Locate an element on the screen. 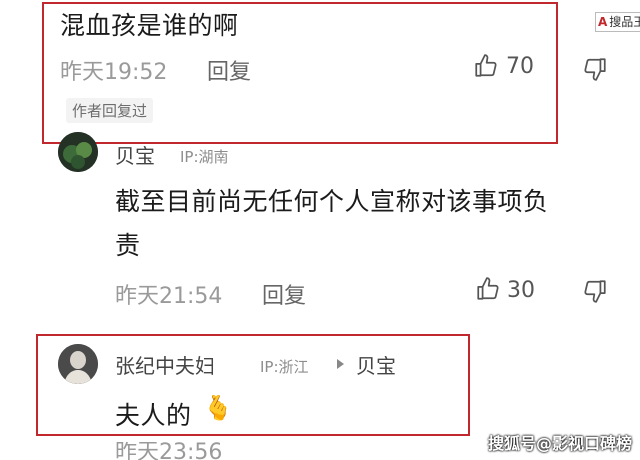 The image size is (640, 460). comment-1-text: 混血孩是谁的啊 is located at coordinates (149, 25).